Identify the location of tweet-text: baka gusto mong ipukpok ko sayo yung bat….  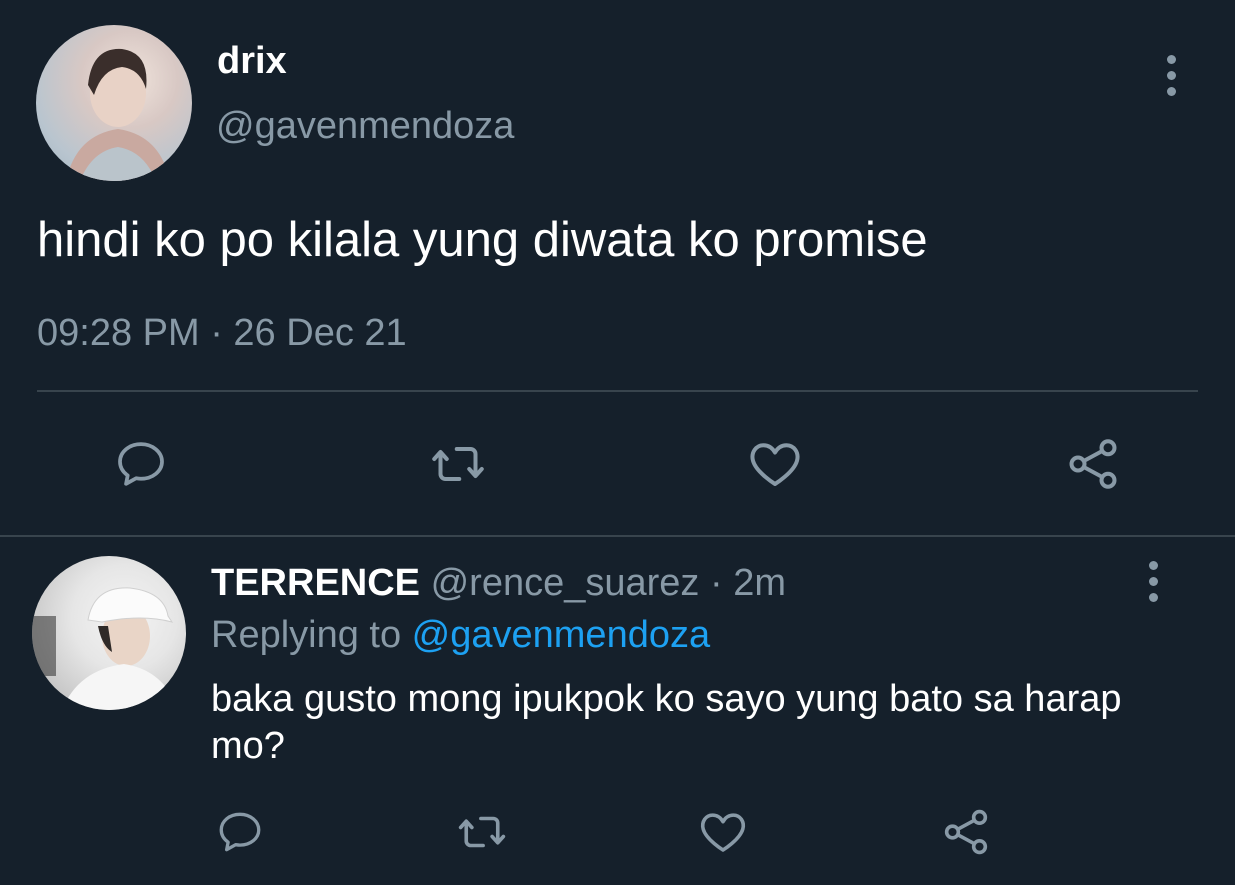
(666, 722).